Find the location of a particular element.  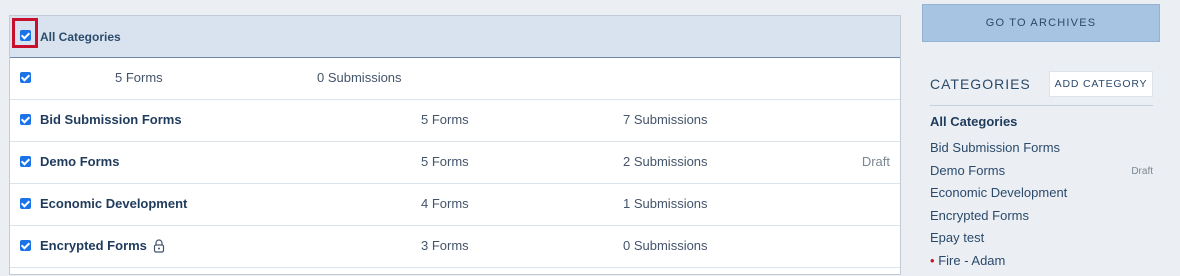

submissions-count: 1 Submissions is located at coordinates (665, 203).